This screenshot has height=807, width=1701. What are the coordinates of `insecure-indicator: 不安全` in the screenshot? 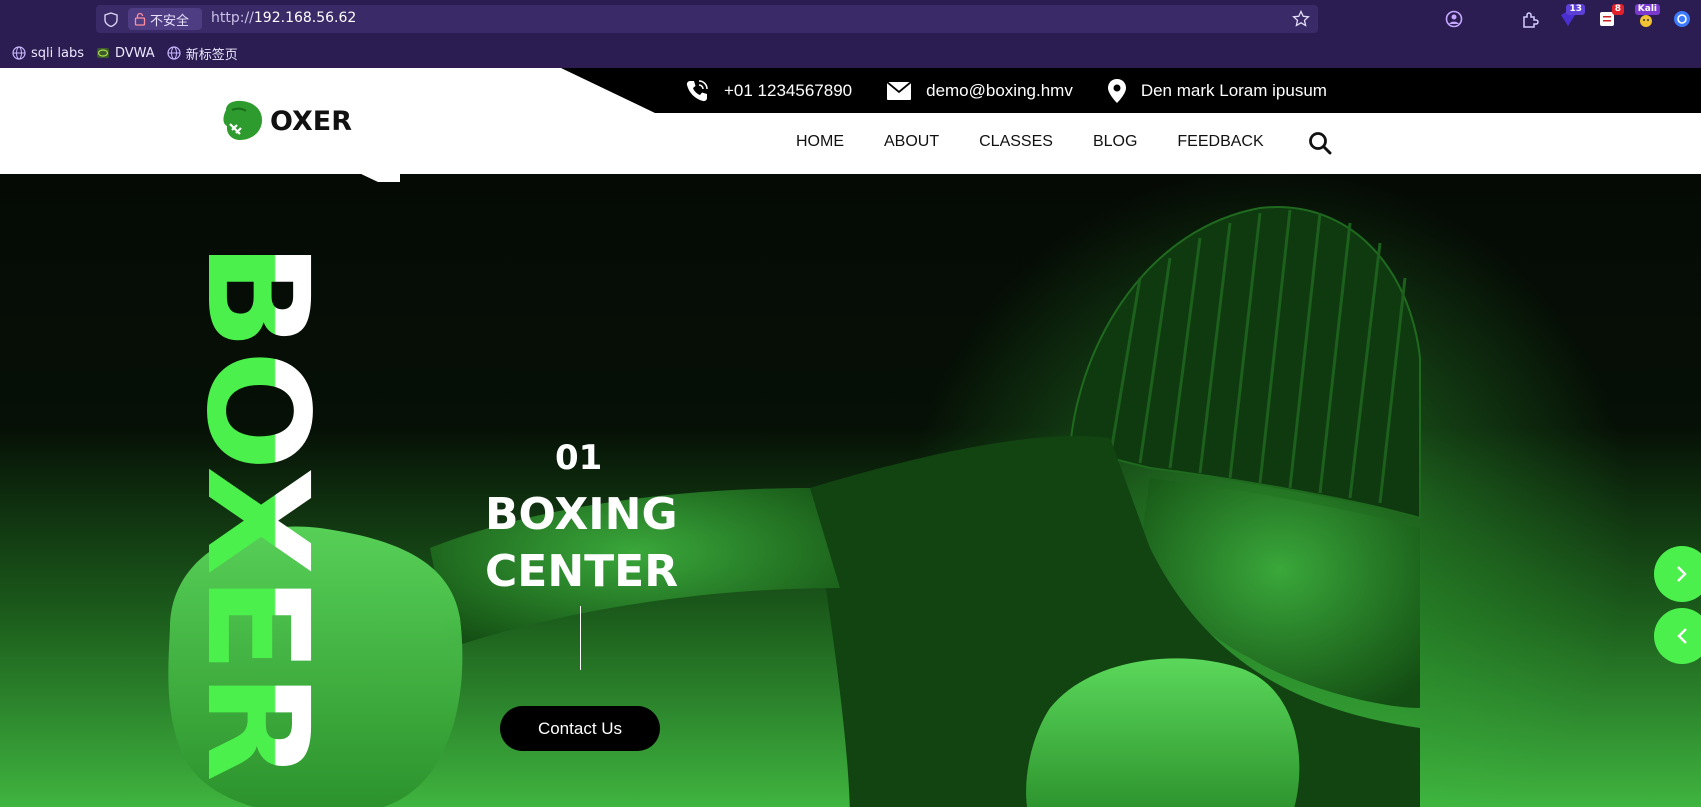 It's located at (165, 19).